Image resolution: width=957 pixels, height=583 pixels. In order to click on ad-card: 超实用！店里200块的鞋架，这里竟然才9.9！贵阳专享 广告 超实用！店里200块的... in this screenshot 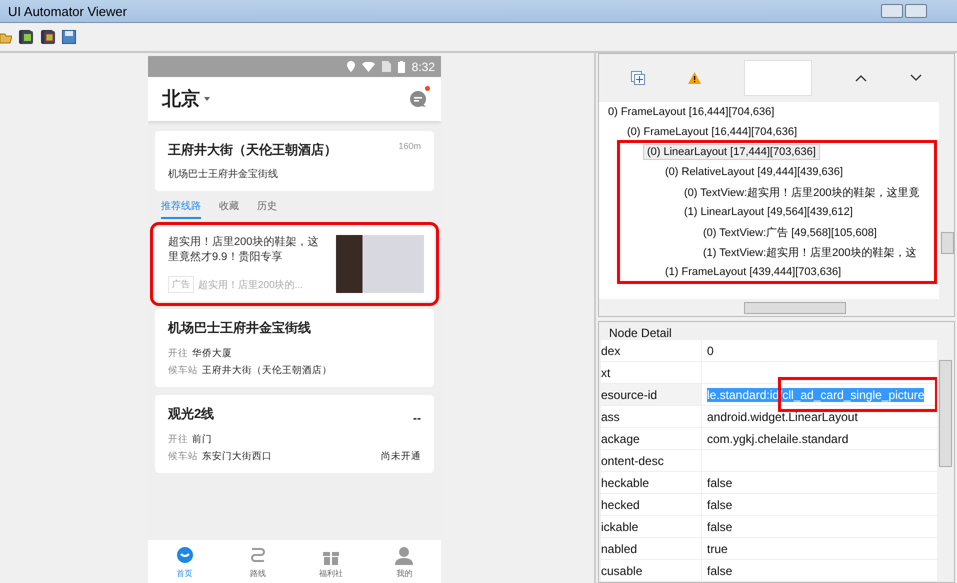, I will do `click(294, 264)`.